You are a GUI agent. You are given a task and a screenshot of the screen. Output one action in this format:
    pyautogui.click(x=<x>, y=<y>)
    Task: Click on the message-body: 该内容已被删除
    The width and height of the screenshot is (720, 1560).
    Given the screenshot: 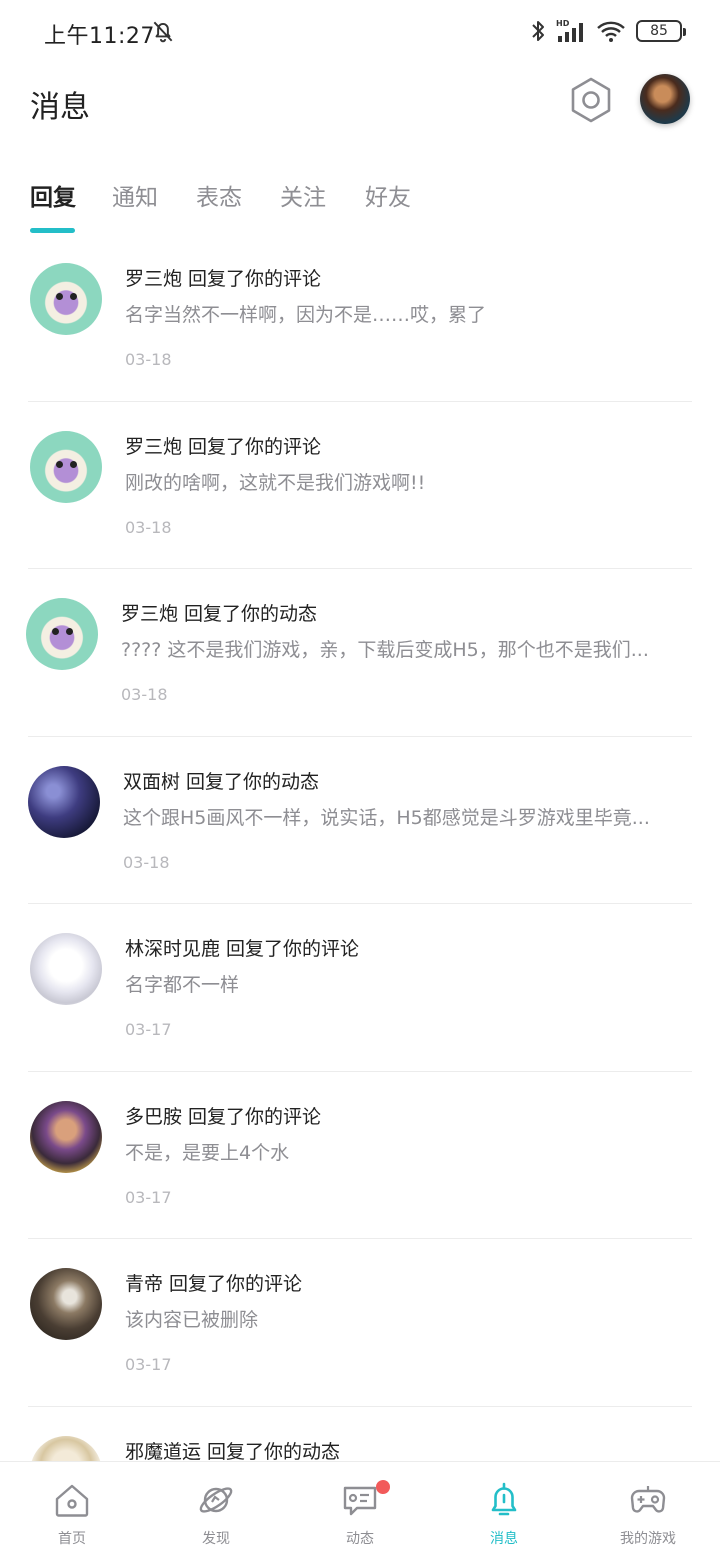 What is the action you would take?
    pyautogui.click(x=192, y=1320)
    